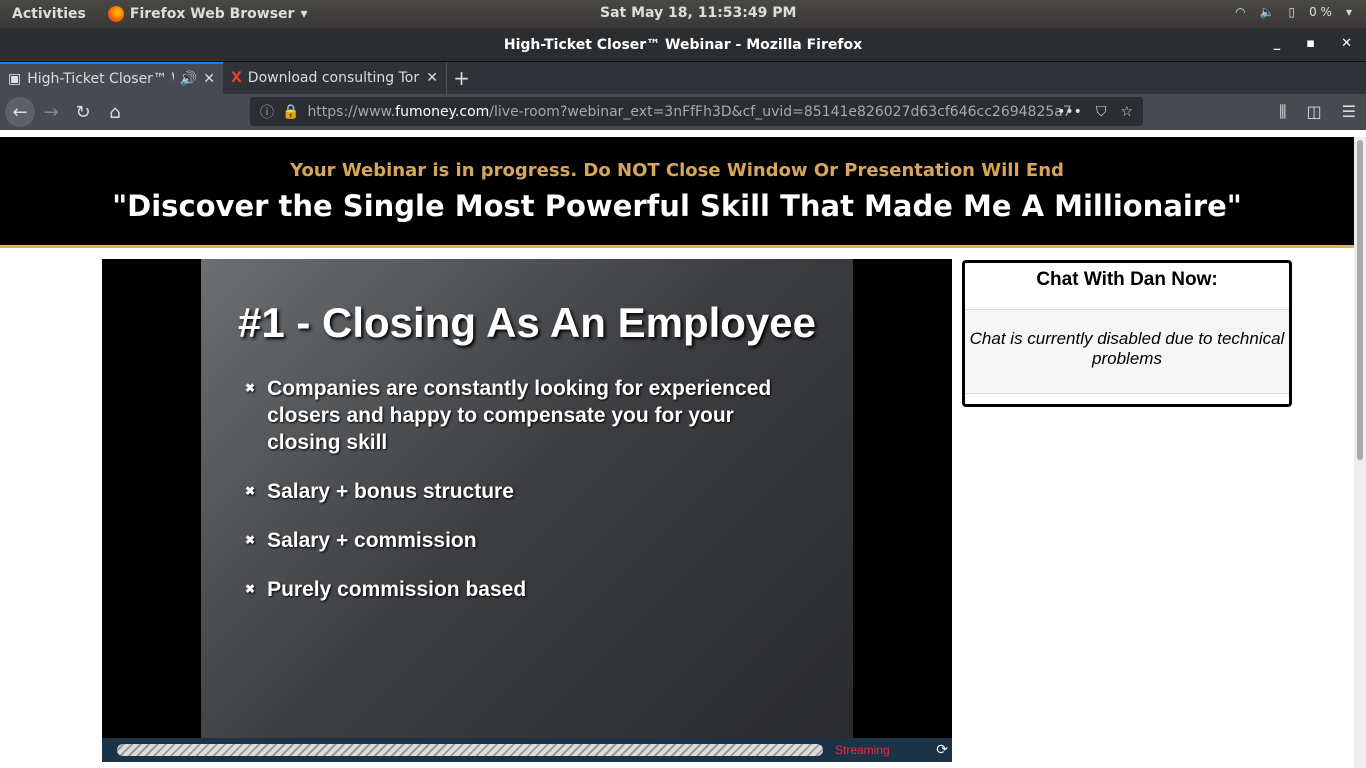  Describe the element at coordinates (390, 491) in the screenshot. I see `bullet-text: Salary + bonus structure` at that location.